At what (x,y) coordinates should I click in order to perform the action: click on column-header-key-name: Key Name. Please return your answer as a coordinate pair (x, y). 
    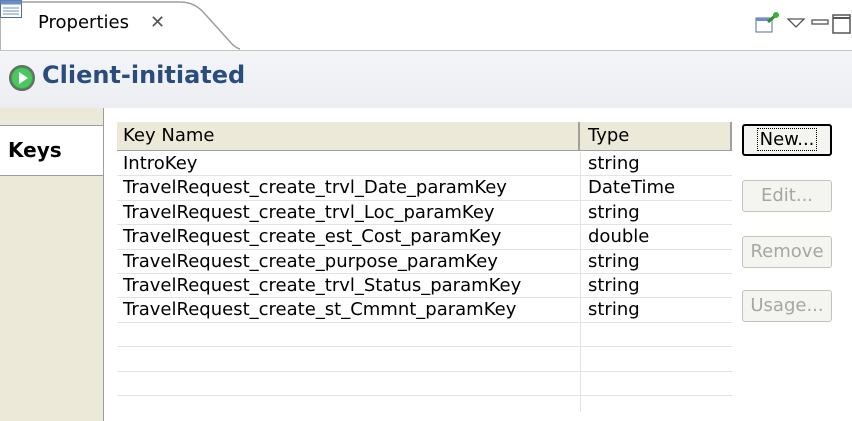
    Looking at the image, I should click on (348, 136).